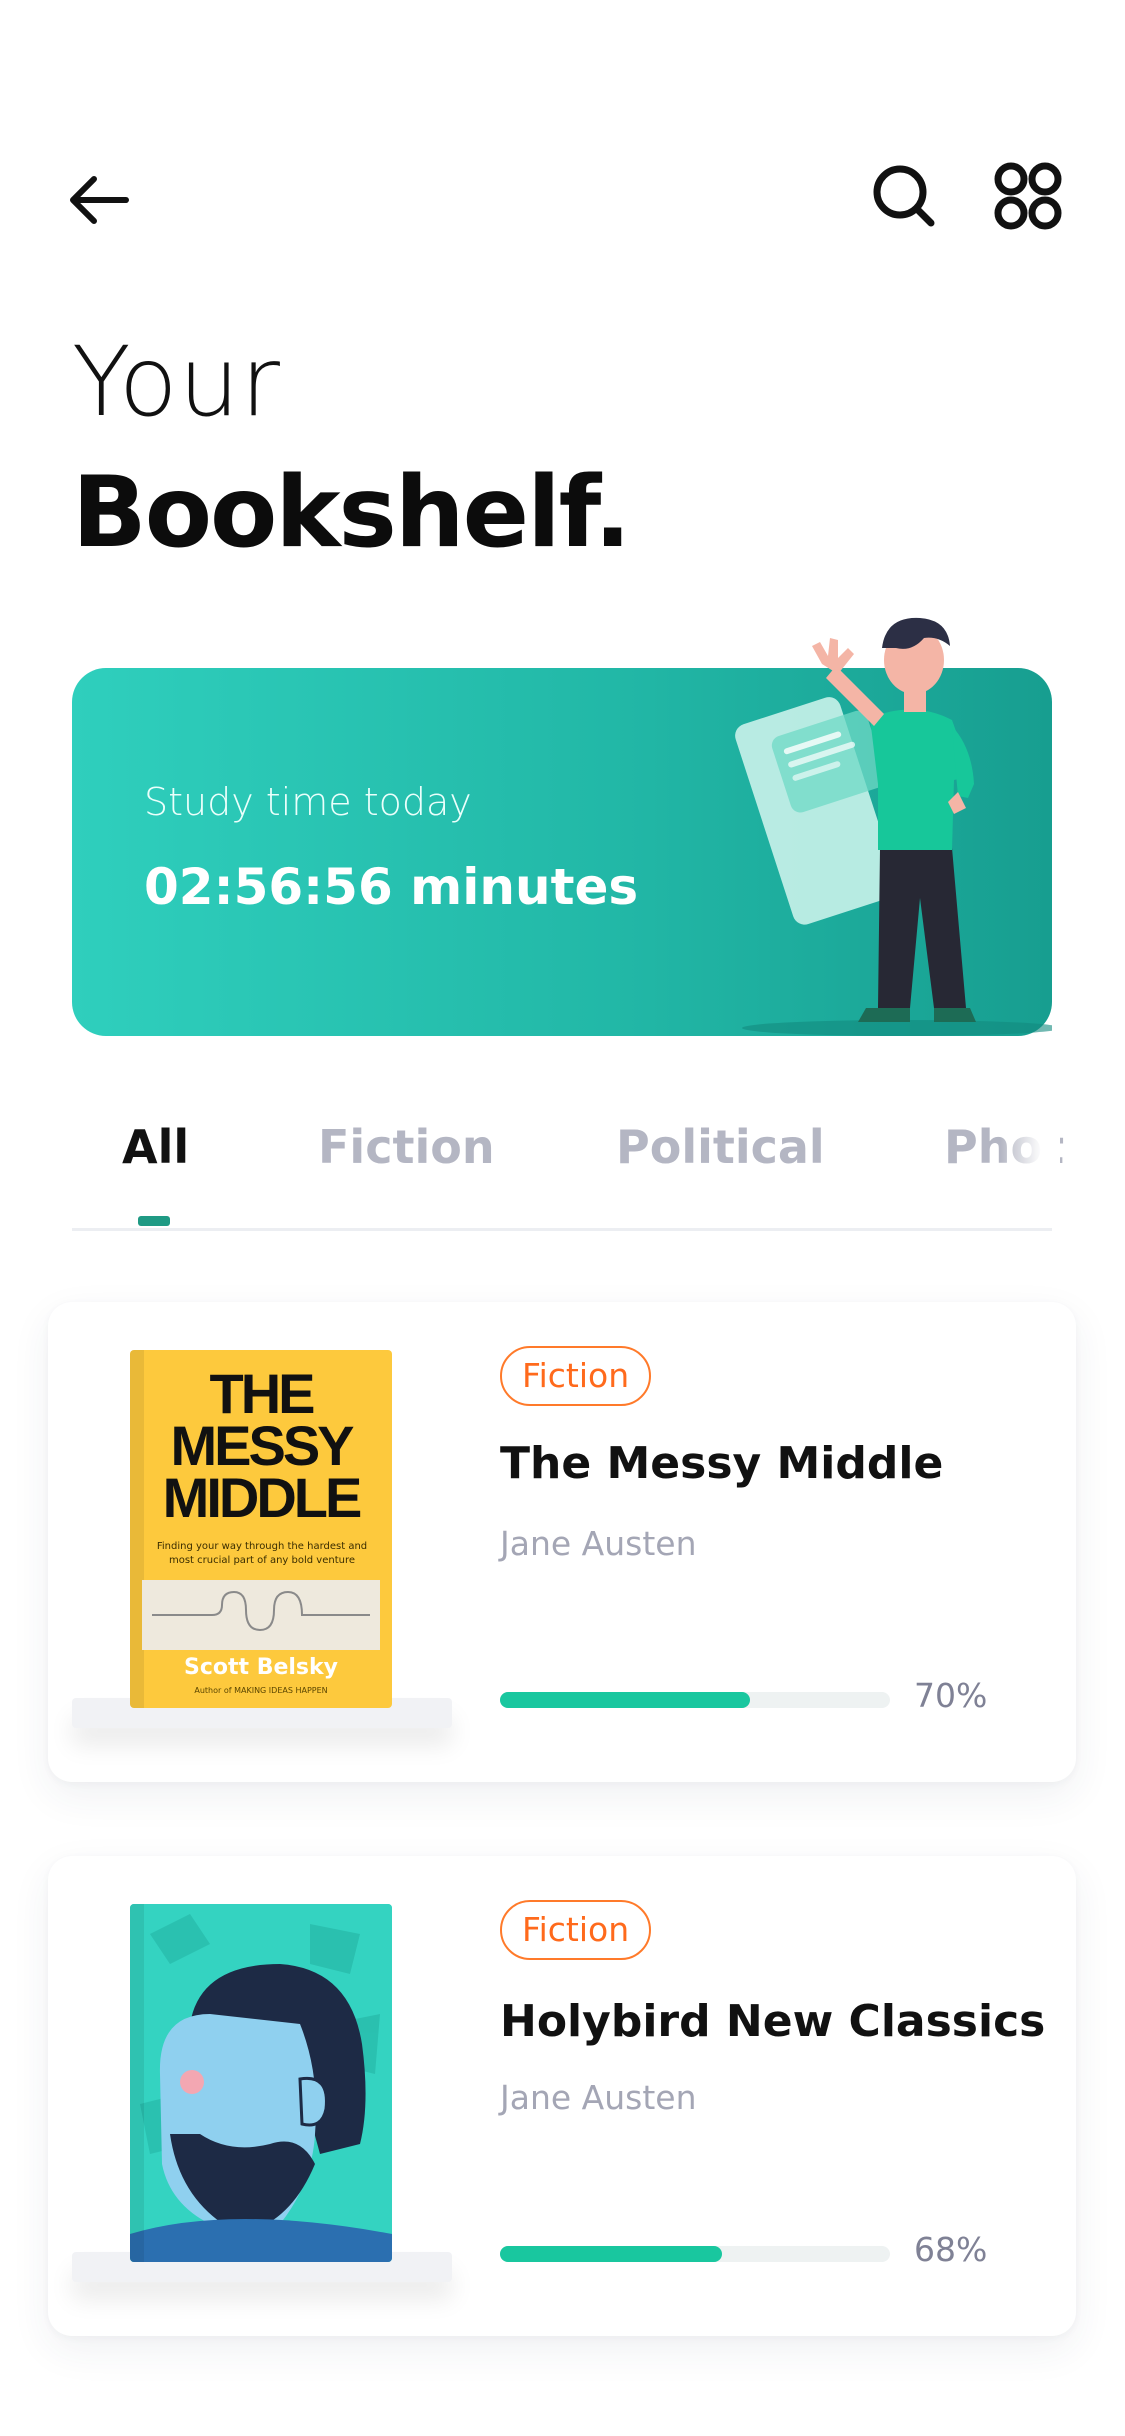 The height and width of the screenshot is (2436, 1125). What do you see at coordinates (351, 513) in the screenshot?
I see `page-title-bold: Bookshelf.` at bounding box center [351, 513].